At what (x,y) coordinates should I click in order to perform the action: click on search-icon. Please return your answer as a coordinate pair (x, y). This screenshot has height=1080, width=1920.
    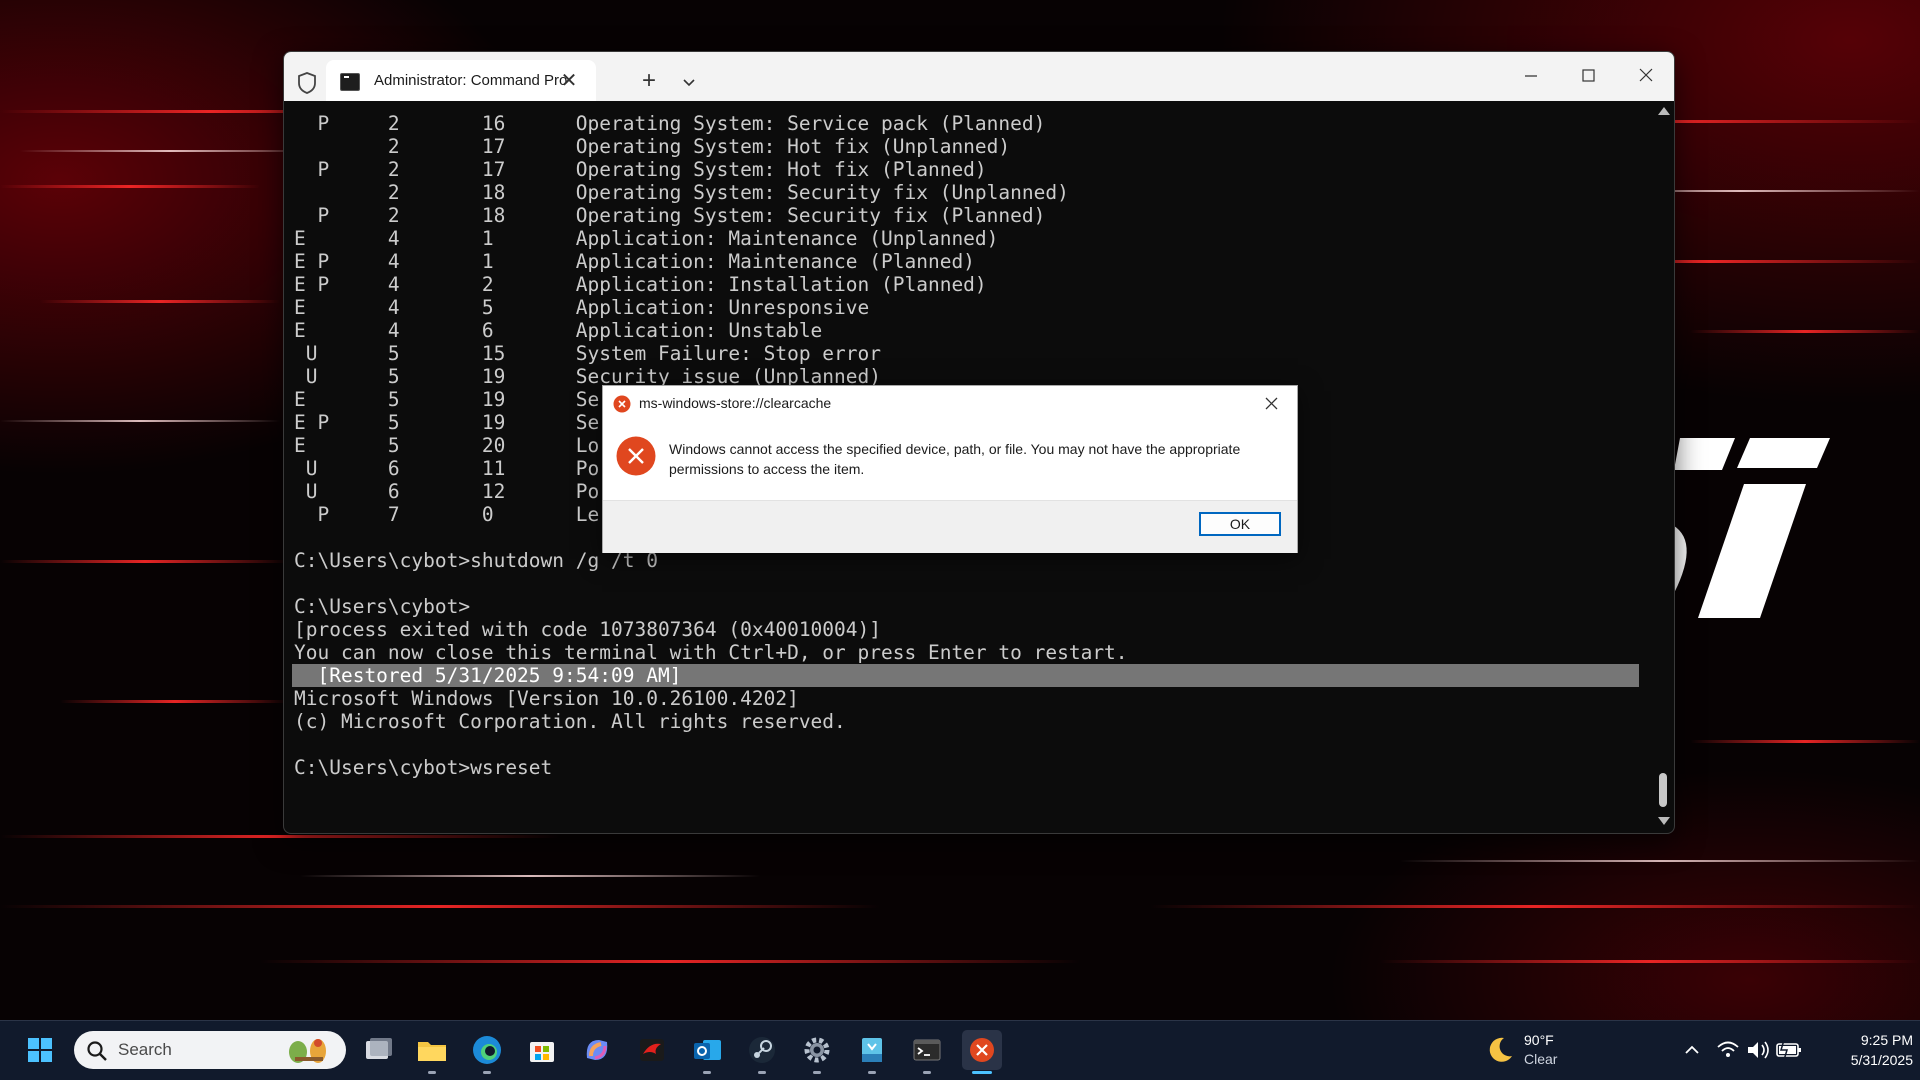
    Looking at the image, I should click on (97, 1051).